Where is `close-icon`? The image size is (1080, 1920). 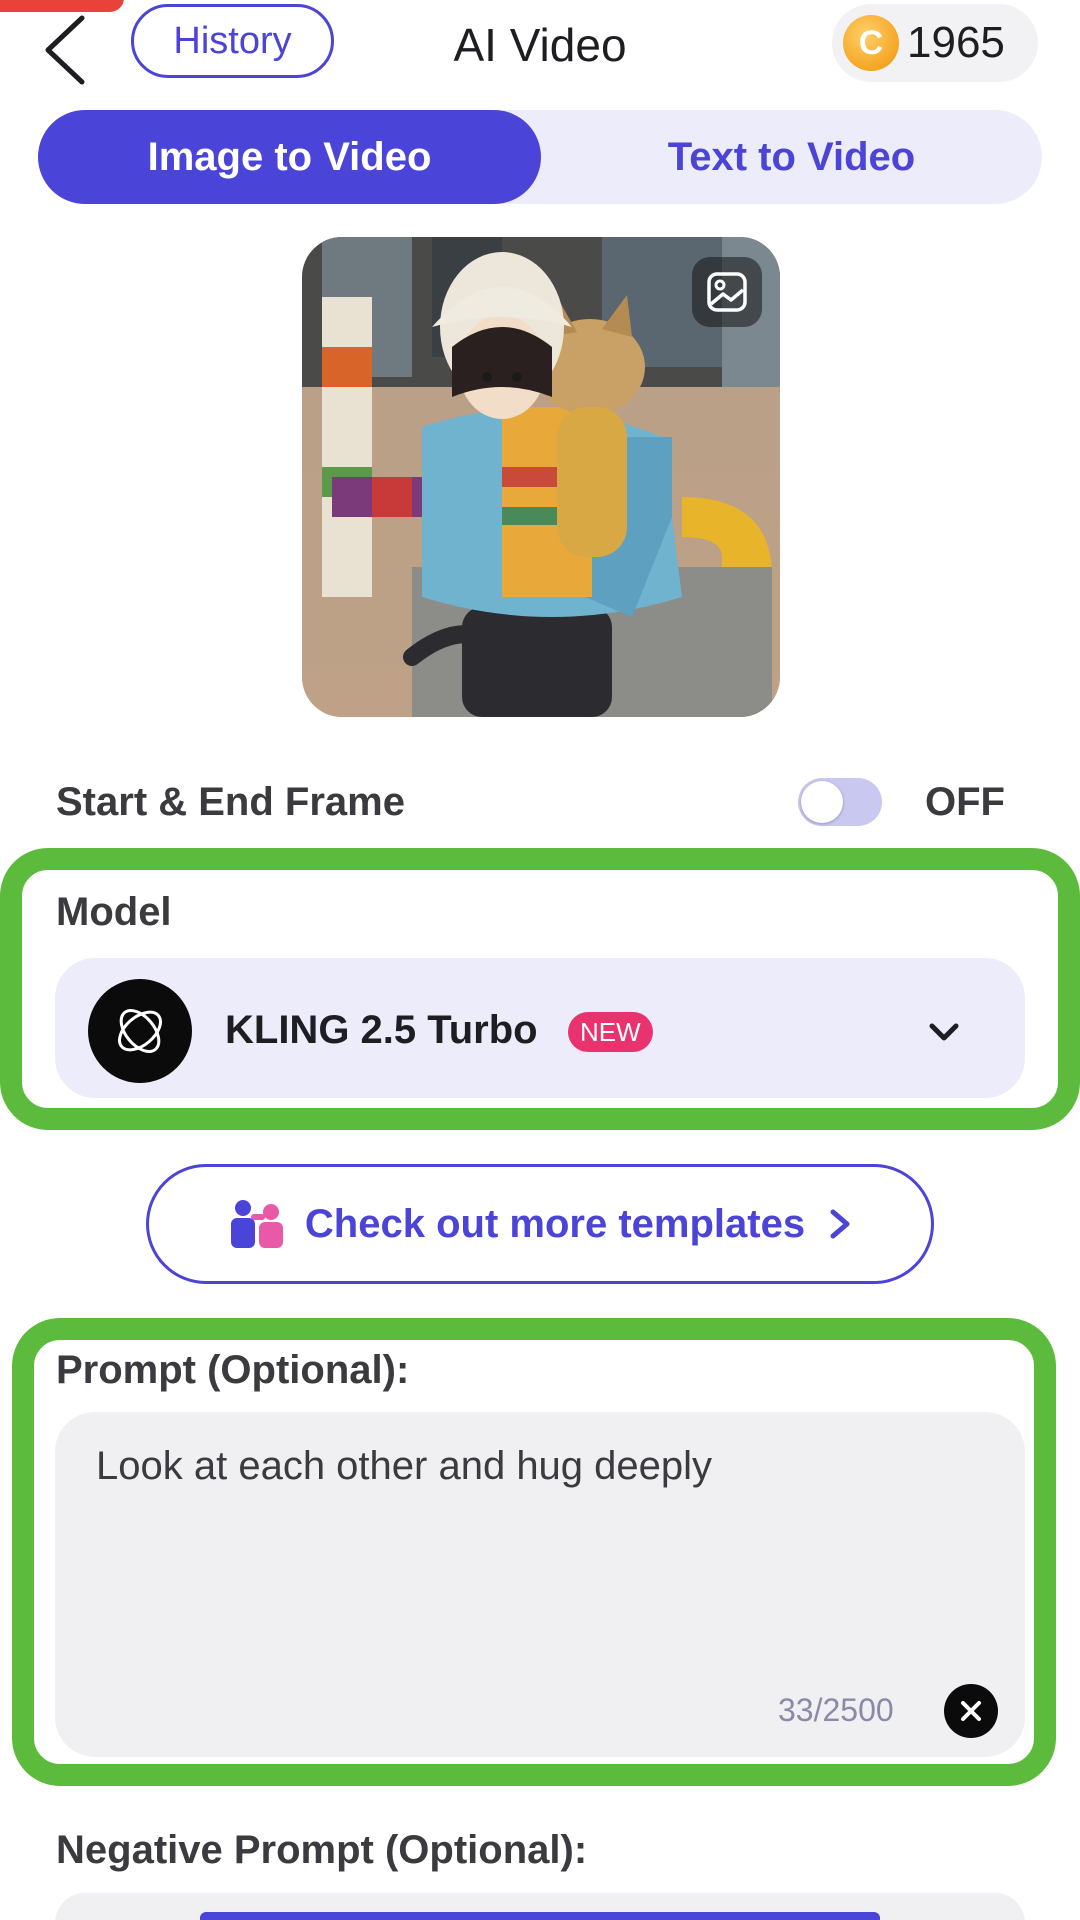
close-icon is located at coordinates (971, 1711).